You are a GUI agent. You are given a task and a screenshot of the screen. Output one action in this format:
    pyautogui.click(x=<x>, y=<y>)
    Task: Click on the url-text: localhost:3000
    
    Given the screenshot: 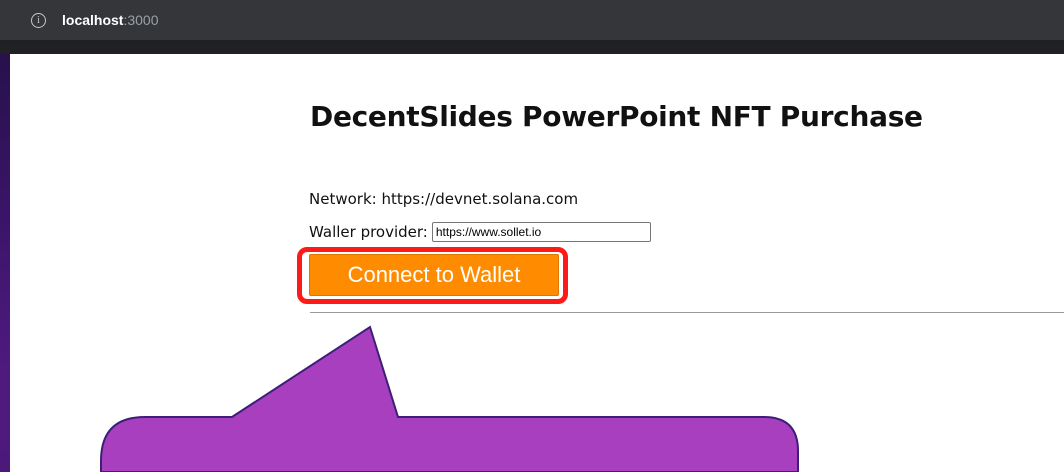 What is the action you would take?
    pyautogui.click(x=110, y=20)
    